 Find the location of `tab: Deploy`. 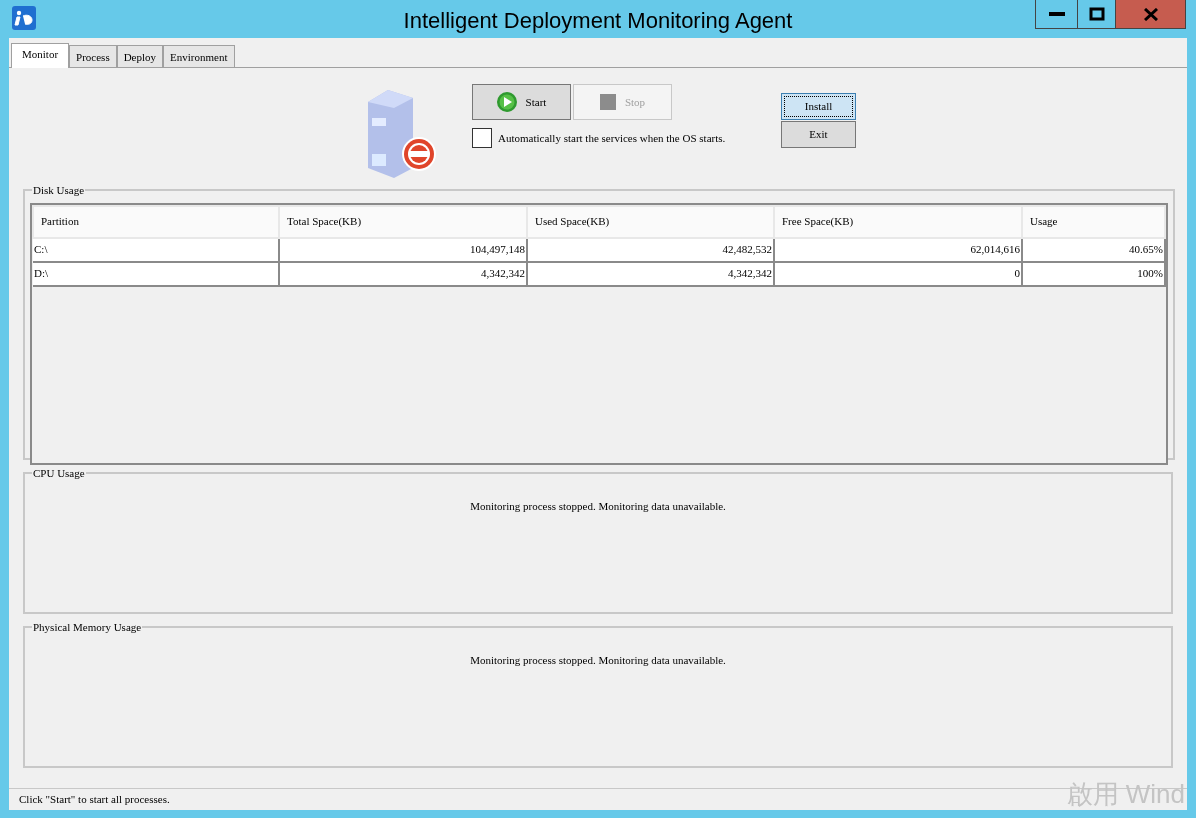

tab: Deploy is located at coordinates (140, 56).